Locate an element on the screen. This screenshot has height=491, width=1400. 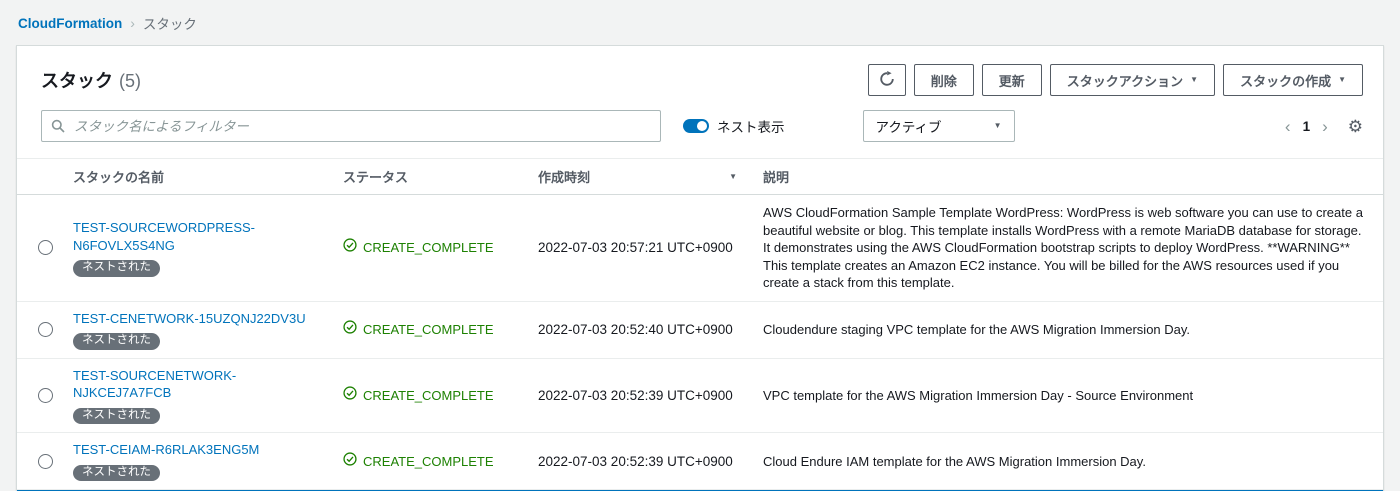
delete-button-label: 削除 is located at coordinates (943, 81).